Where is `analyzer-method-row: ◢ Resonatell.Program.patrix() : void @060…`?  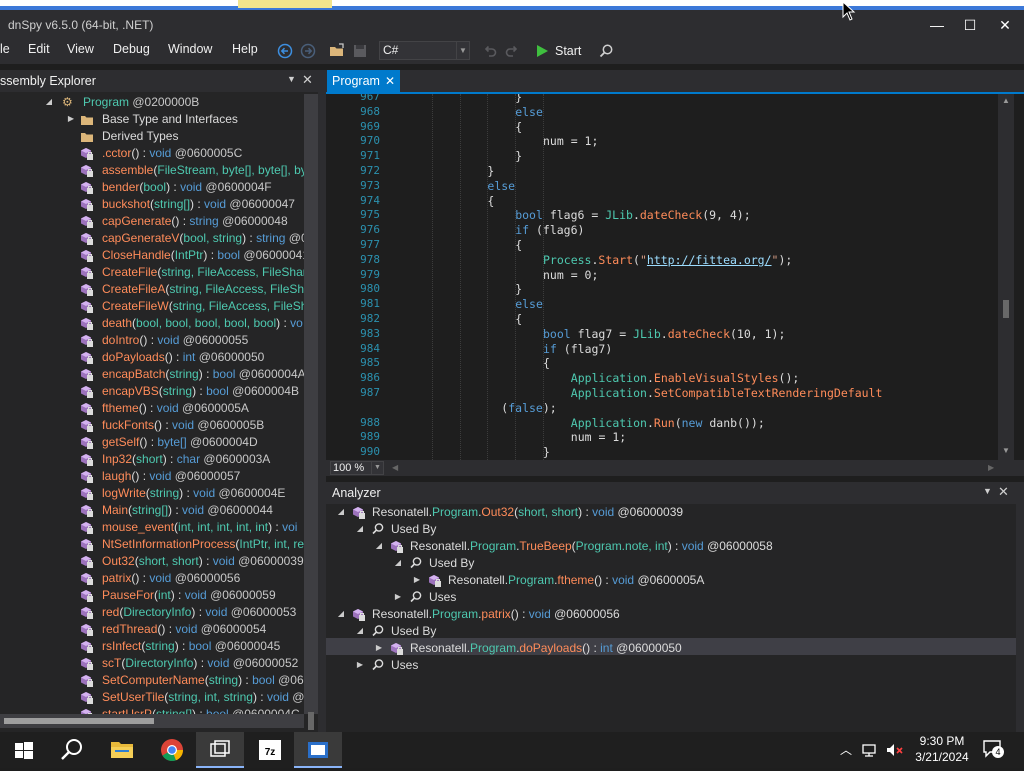 analyzer-method-row: ◢ Resonatell.Program.patrix() : void @060… is located at coordinates (671, 614).